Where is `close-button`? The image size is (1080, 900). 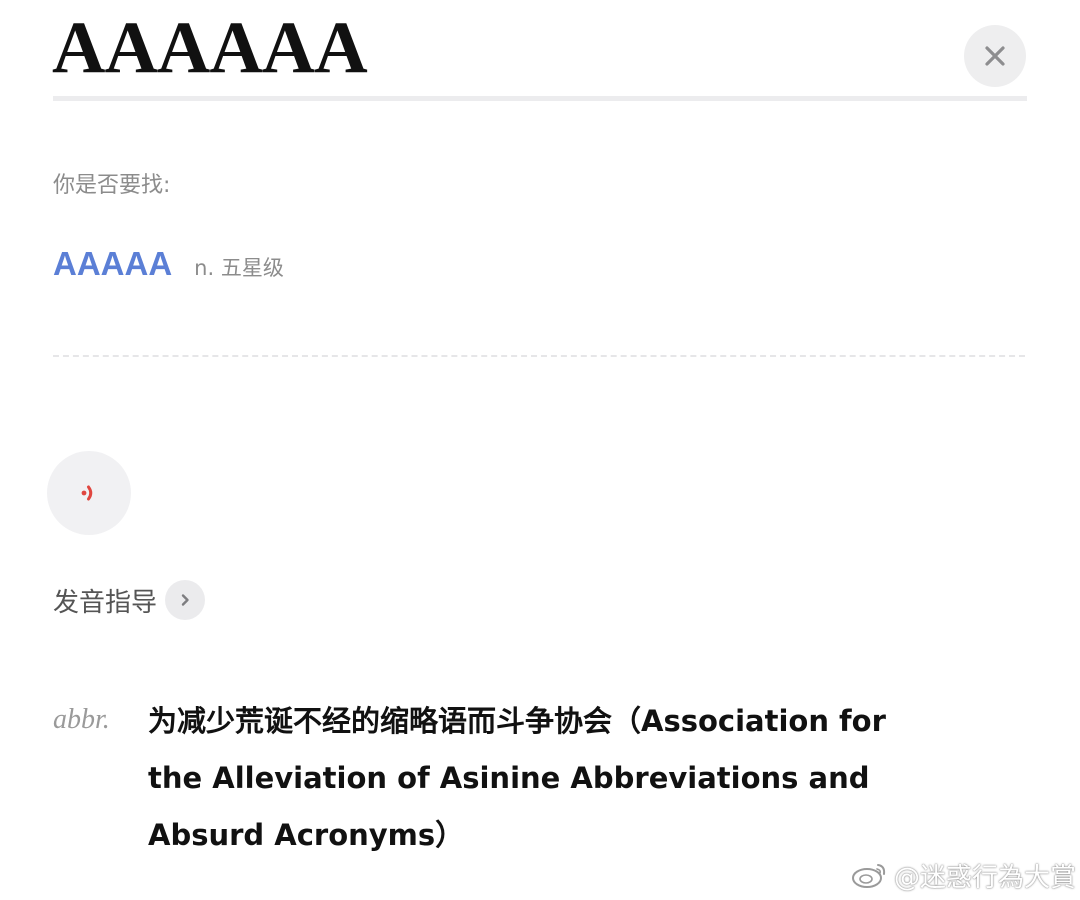 close-button is located at coordinates (995, 56).